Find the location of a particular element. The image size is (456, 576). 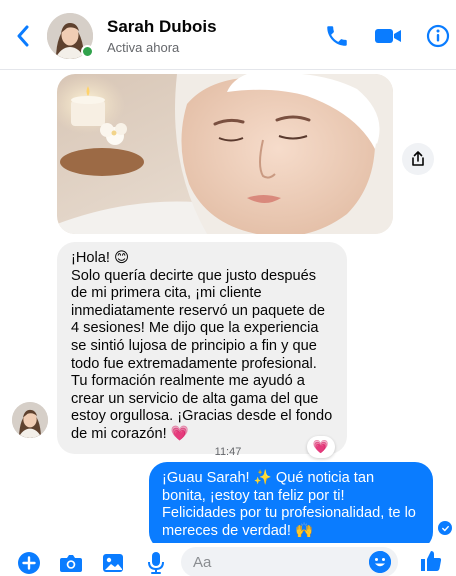

video-camera-icon is located at coordinates (388, 36).